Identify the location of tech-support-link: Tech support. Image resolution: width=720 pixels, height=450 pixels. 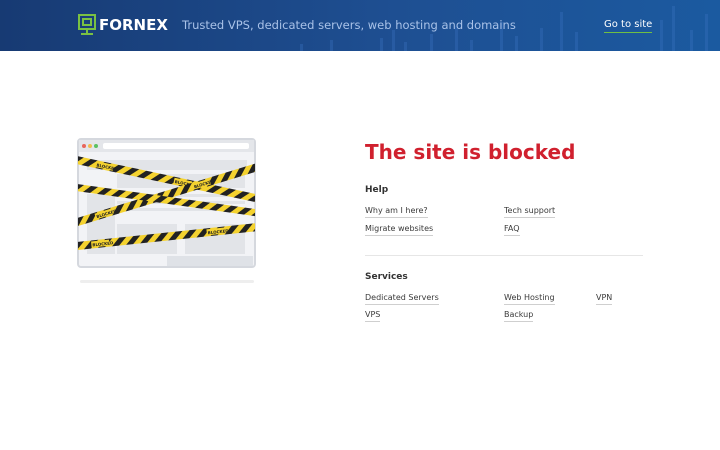
(530, 212).